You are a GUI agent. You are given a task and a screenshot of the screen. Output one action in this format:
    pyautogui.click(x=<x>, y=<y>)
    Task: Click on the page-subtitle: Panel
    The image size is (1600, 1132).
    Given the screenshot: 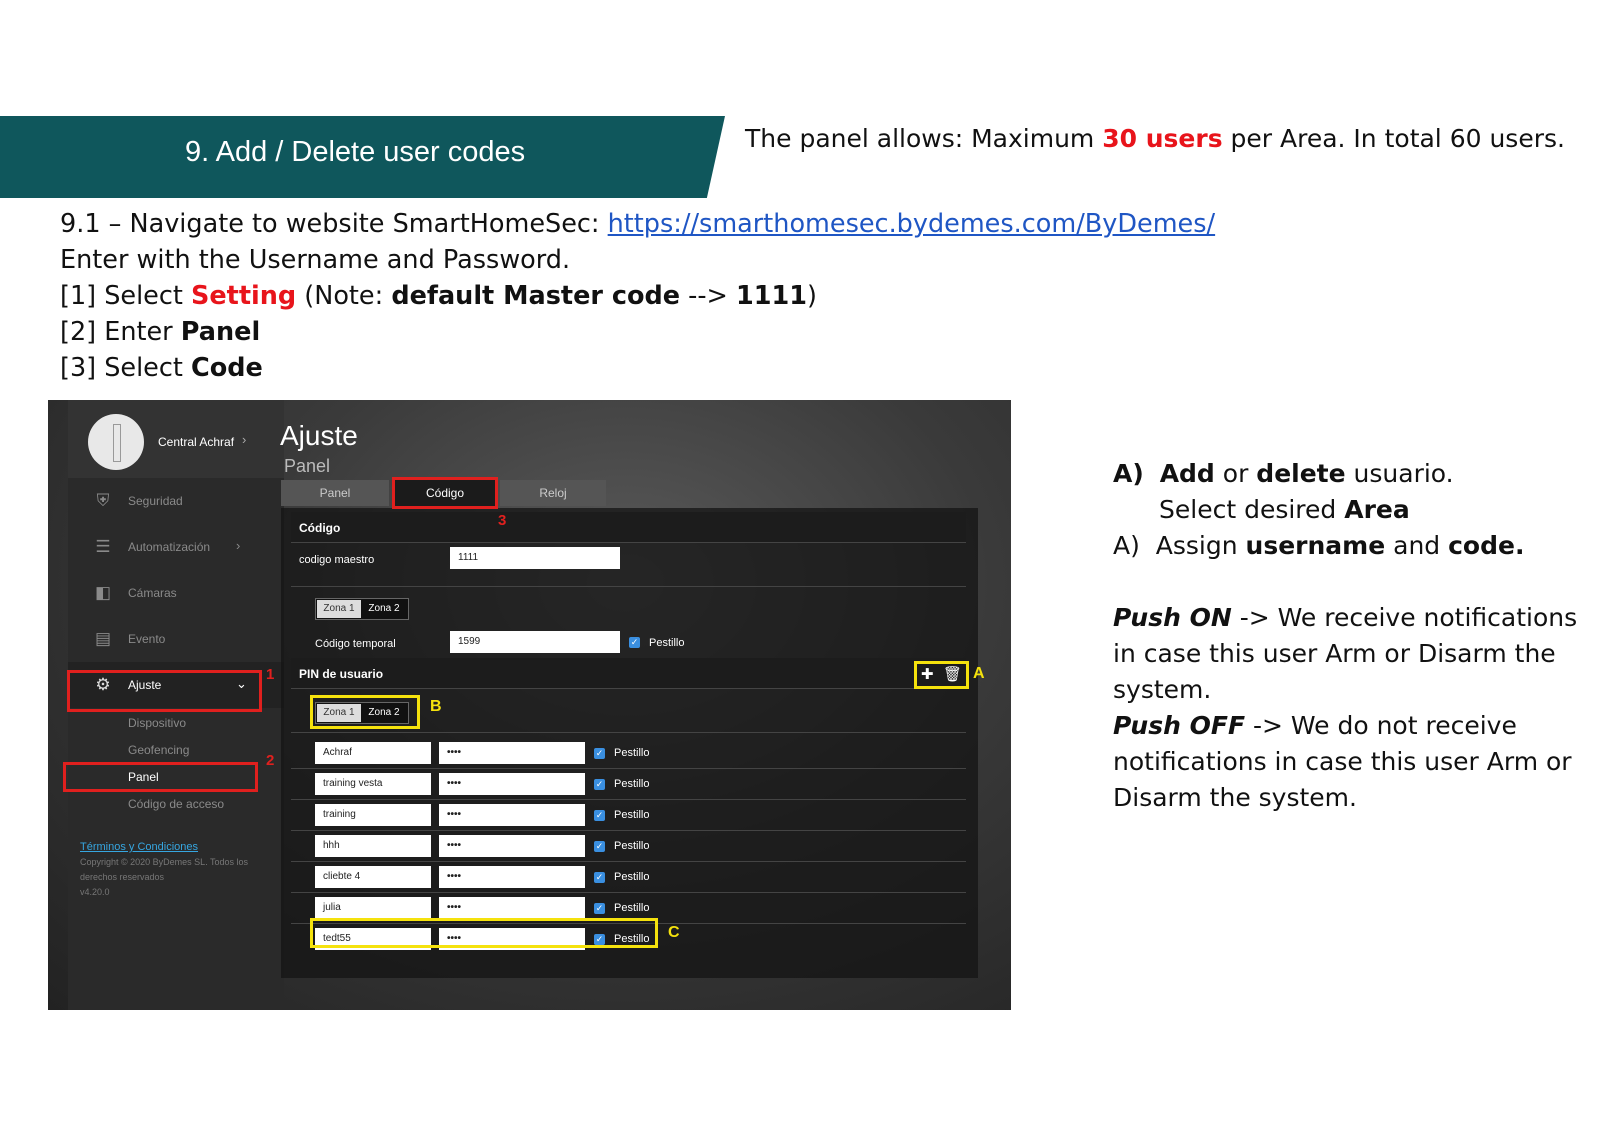 What is the action you would take?
    pyautogui.click(x=307, y=466)
    